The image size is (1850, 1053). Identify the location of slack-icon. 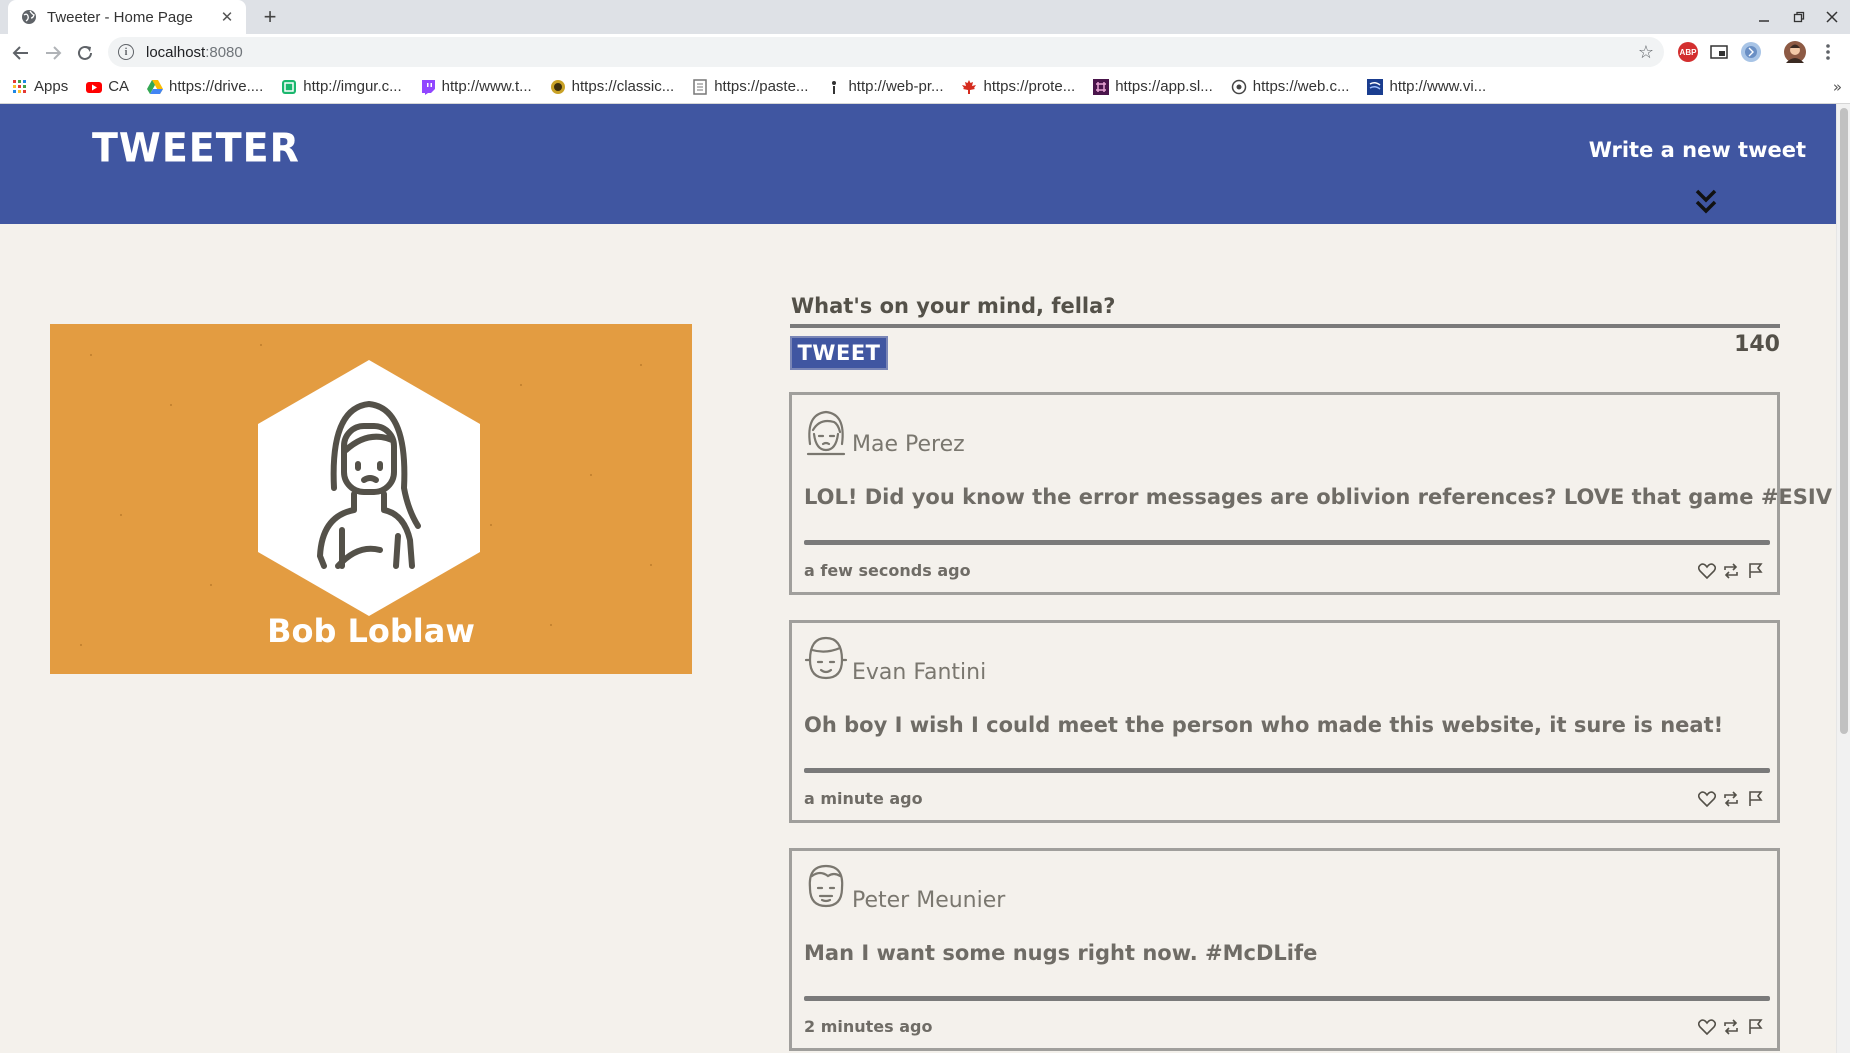
(1101, 86).